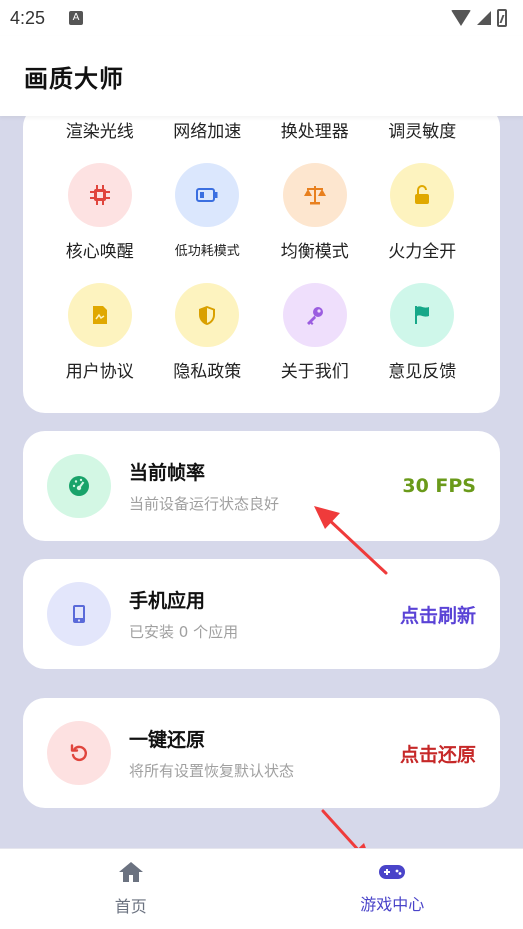 This screenshot has width=523, height=929. Describe the element at coordinates (461, 18) in the screenshot. I see `wifi-icon` at that location.